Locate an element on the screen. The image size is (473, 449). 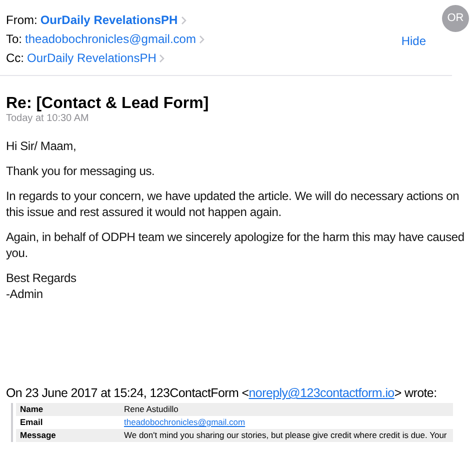
header-label: From: is located at coordinates (22, 20).